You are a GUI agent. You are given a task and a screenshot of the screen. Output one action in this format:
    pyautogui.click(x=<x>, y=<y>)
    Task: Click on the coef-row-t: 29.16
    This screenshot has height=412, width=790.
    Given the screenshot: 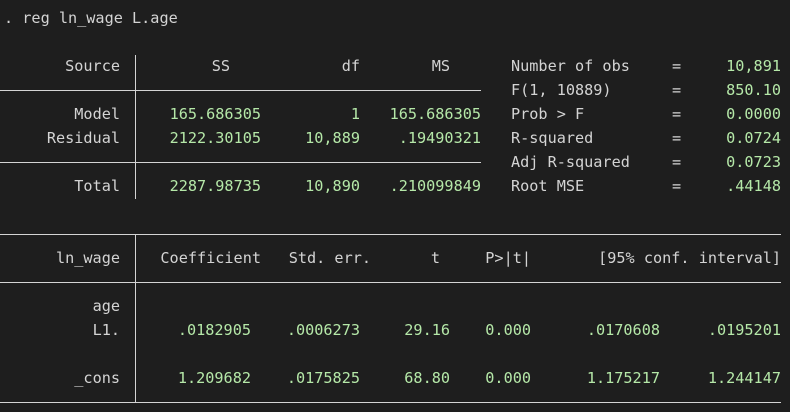 What is the action you would take?
    pyautogui.click(x=427, y=330)
    